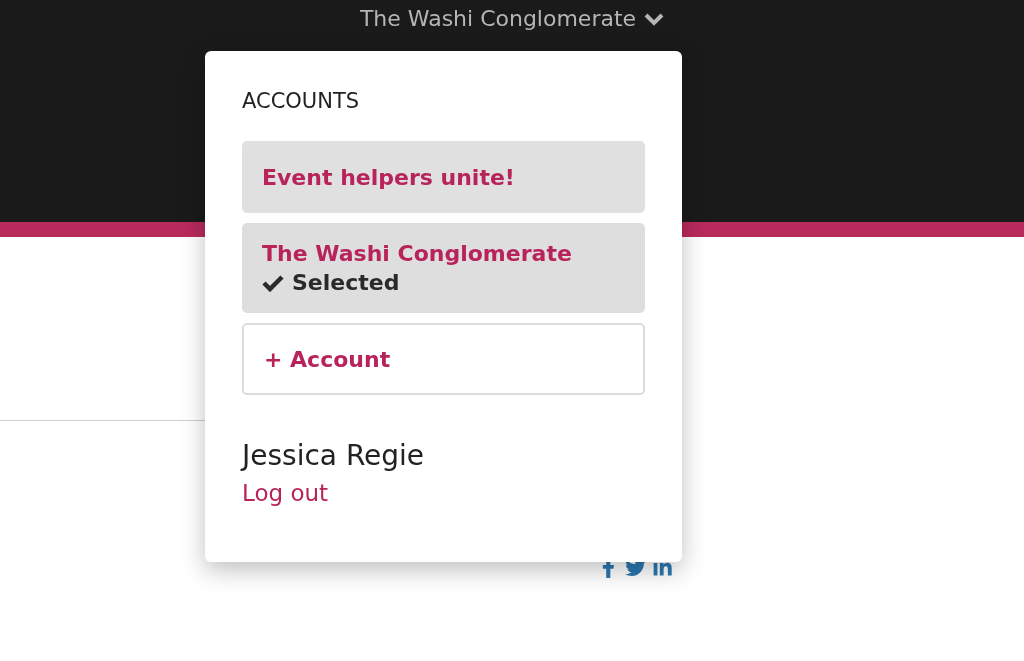 This screenshot has height=661, width=1024. Describe the element at coordinates (443, 268) in the screenshot. I see `account-item: The Washi Conglomerate Selected` at that location.